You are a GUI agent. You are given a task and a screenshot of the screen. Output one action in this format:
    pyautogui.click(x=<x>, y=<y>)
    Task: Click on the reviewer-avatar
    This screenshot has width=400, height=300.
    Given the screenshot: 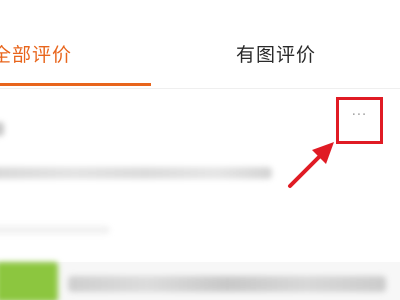 What is the action you would take?
    pyautogui.click(x=2, y=129)
    